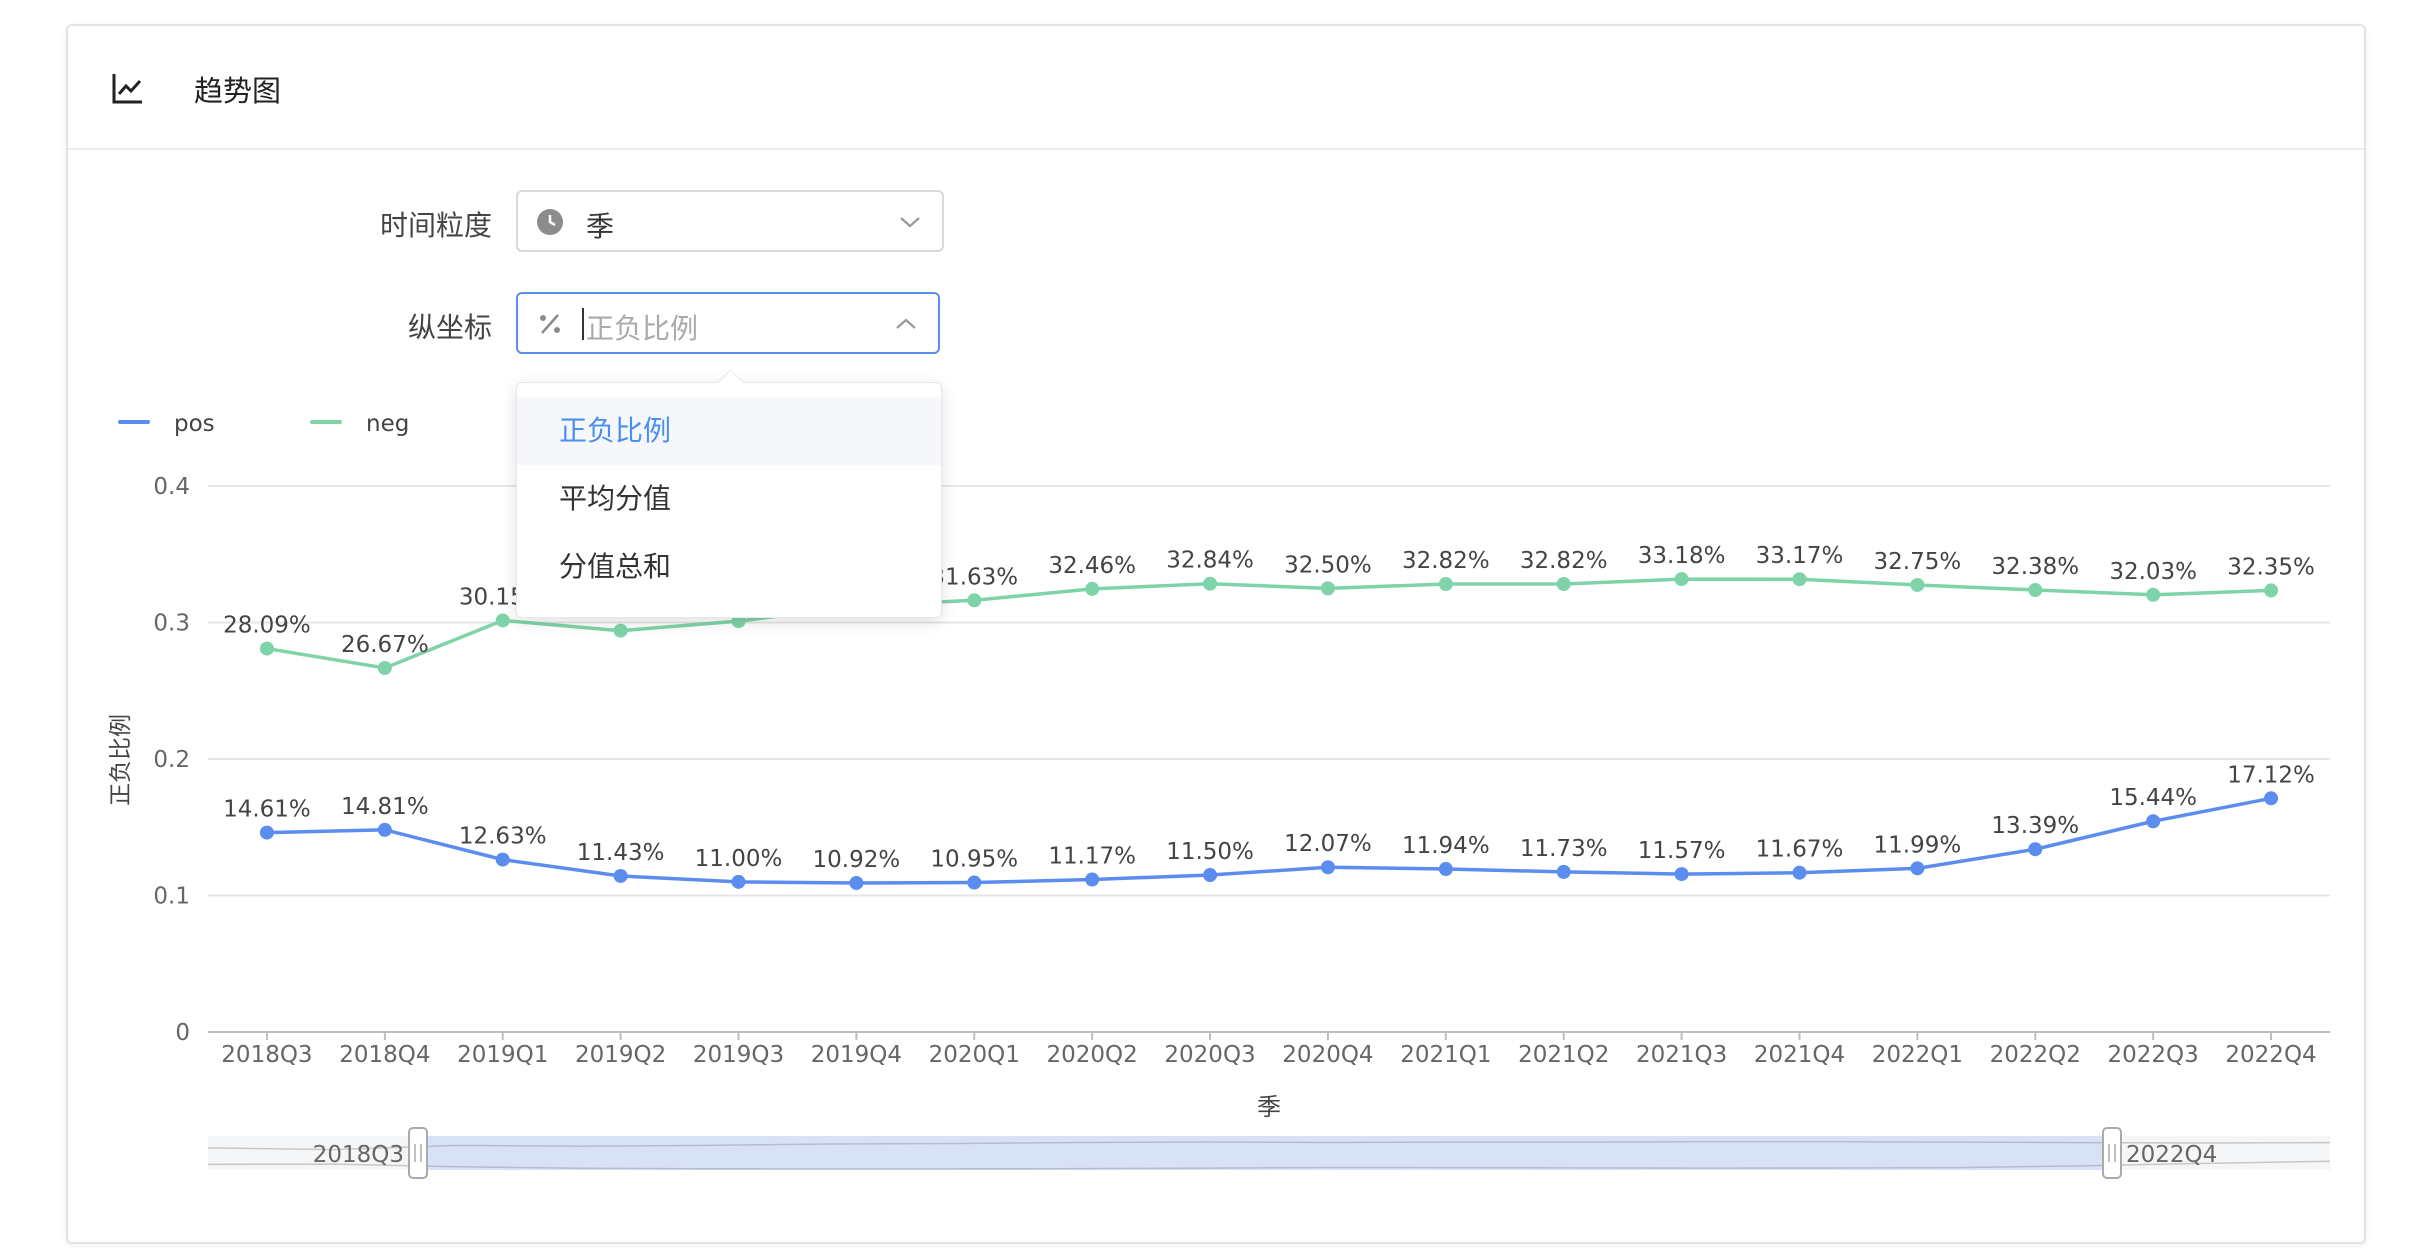 The width and height of the screenshot is (2428, 1248). What do you see at coordinates (2112, 1153) in the screenshot?
I see `zoom-handle-right` at bounding box center [2112, 1153].